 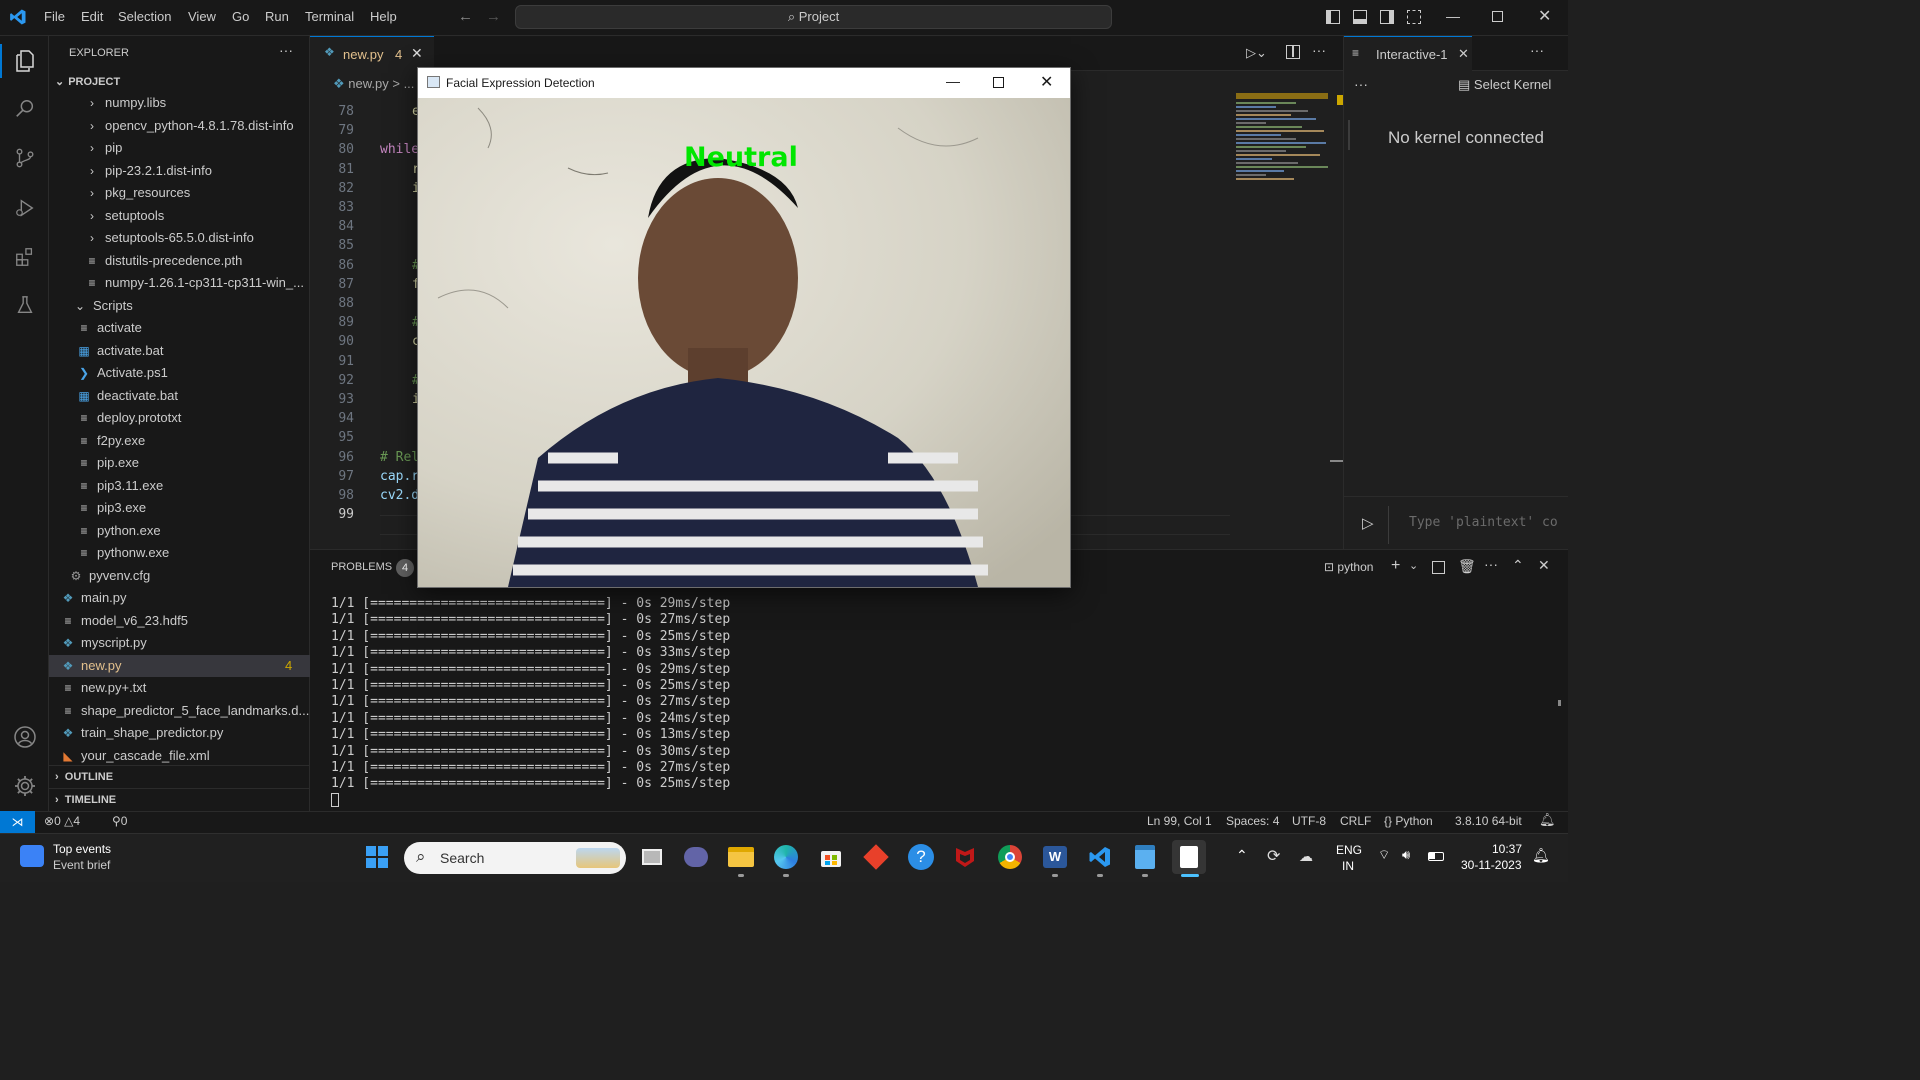 I want to click on tree-item: ≡ model_v6_23.hdf5, so click(x=179, y=621).